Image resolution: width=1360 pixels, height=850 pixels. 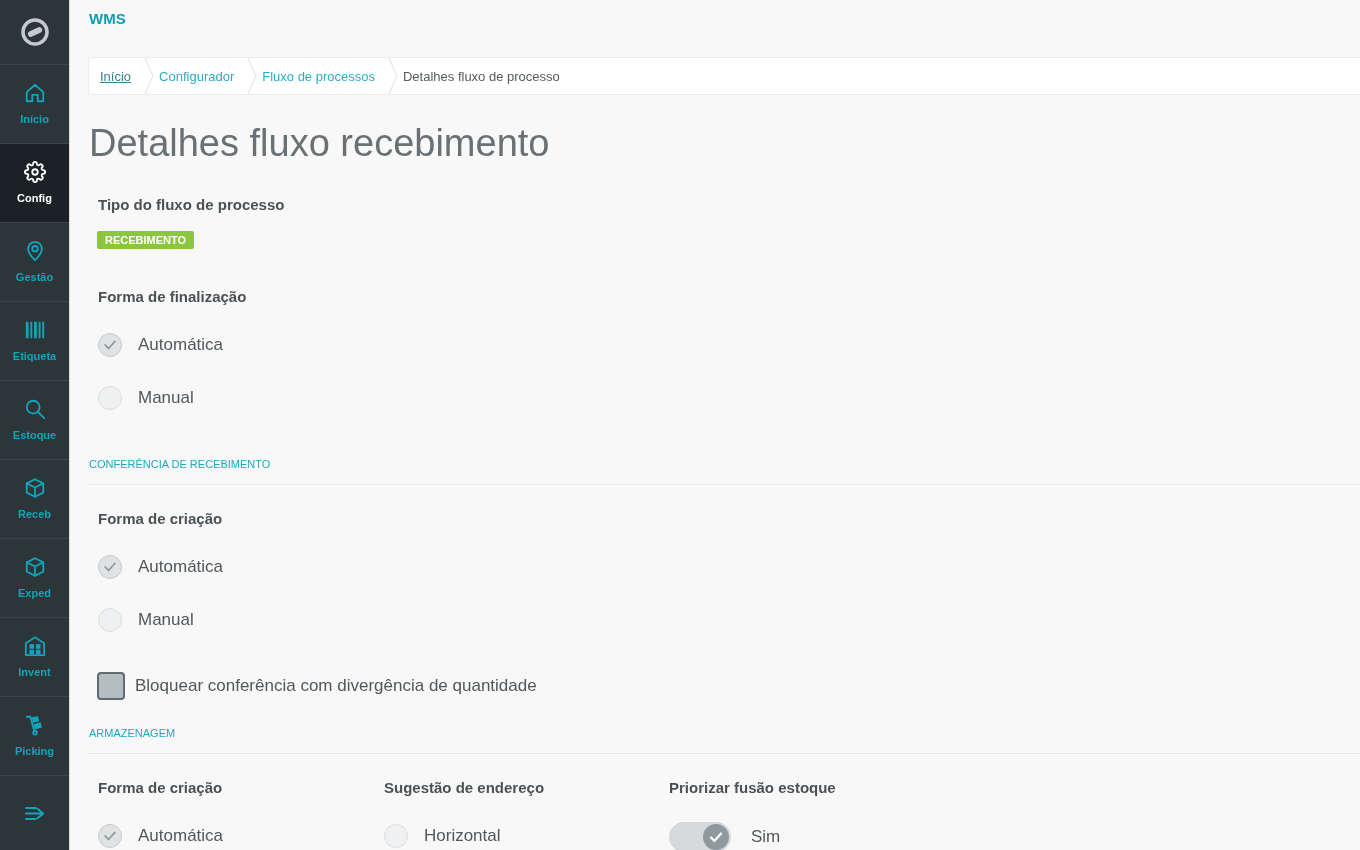 I want to click on checkbox-label: Bloquear conferência com divergência de quantidade, so click(x=336, y=686).